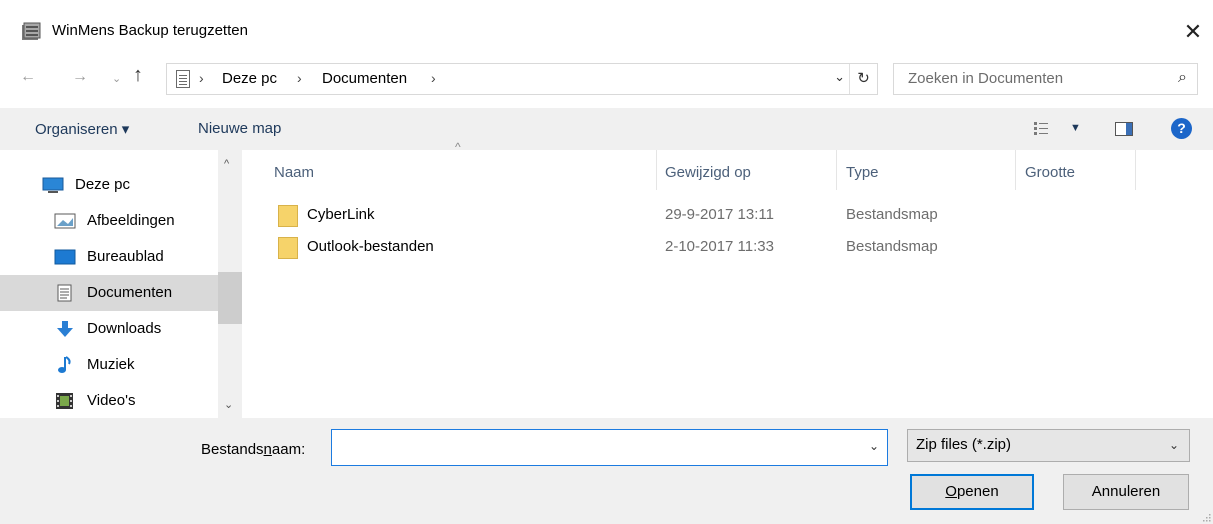 The height and width of the screenshot is (524, 1213). I want to click on scrollbar-thumb, so click(230, 298).